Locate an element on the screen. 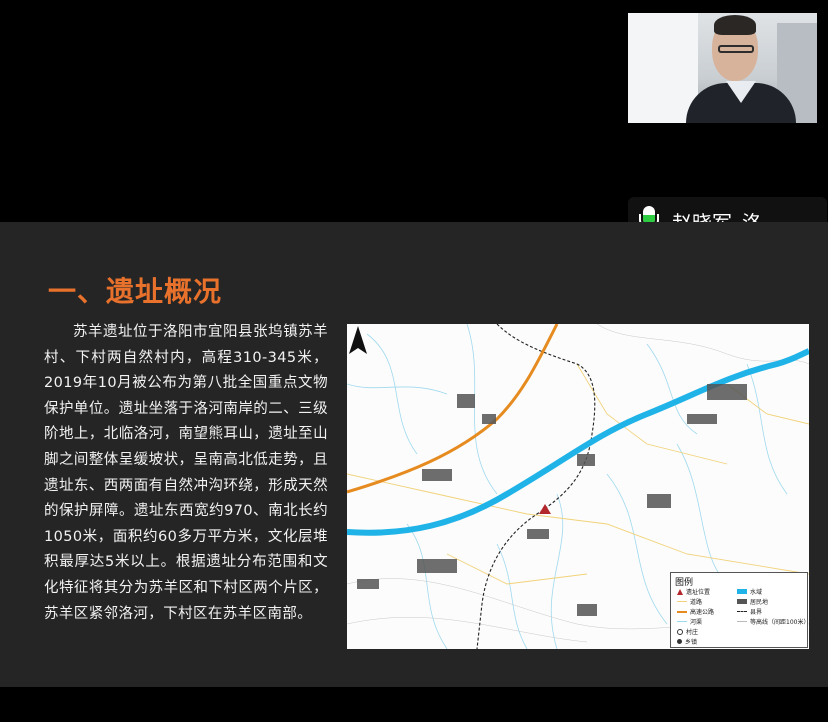 This screenshot has height=722, width=828. luo-river is located at coordinates (578, 442).